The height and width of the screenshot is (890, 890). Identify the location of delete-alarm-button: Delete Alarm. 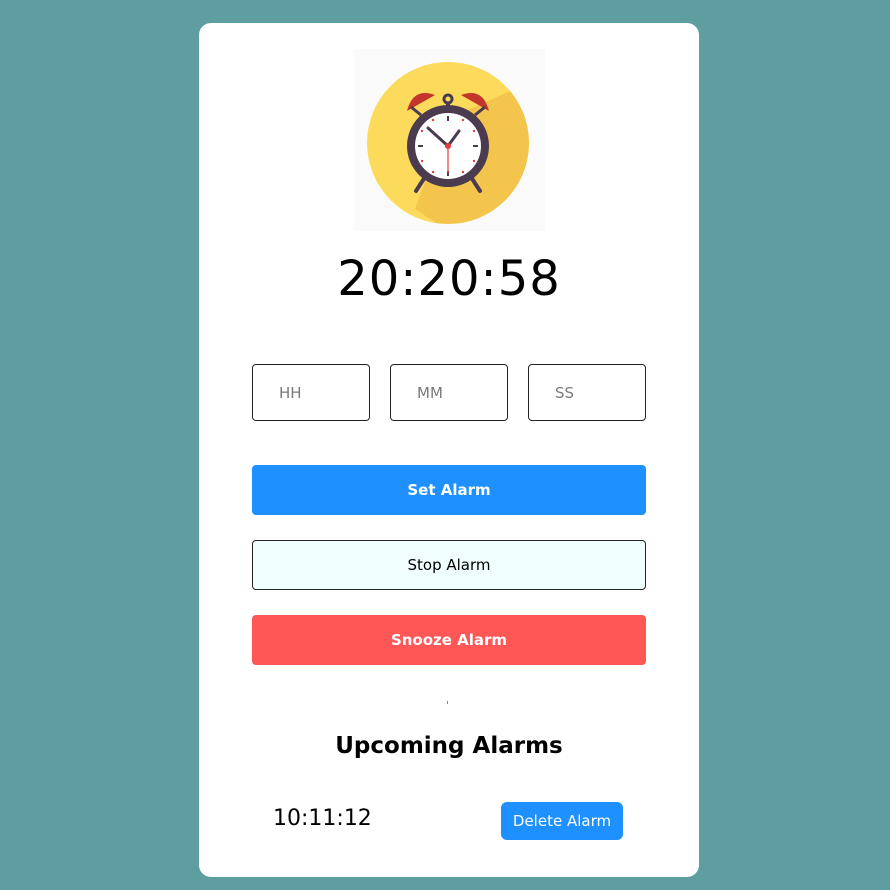
(562, 821).